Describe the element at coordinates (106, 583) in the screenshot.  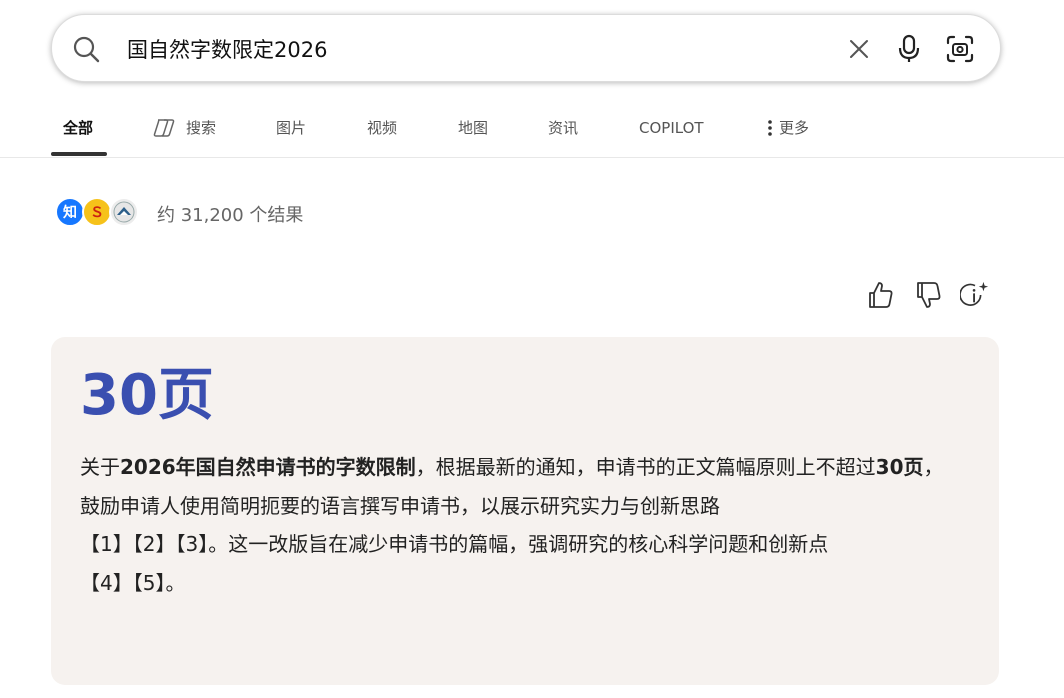
I see `citation-link: 【4】` at that location.